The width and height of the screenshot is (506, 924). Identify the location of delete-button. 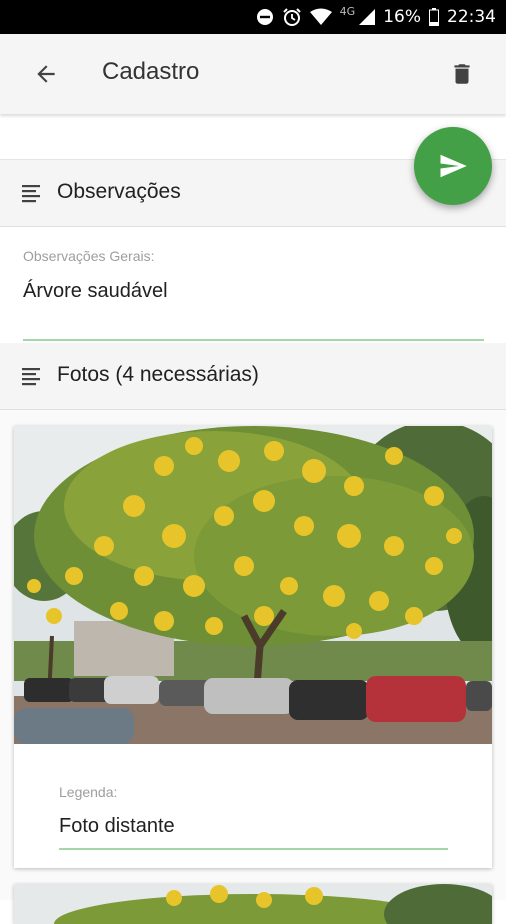
(462, 74).